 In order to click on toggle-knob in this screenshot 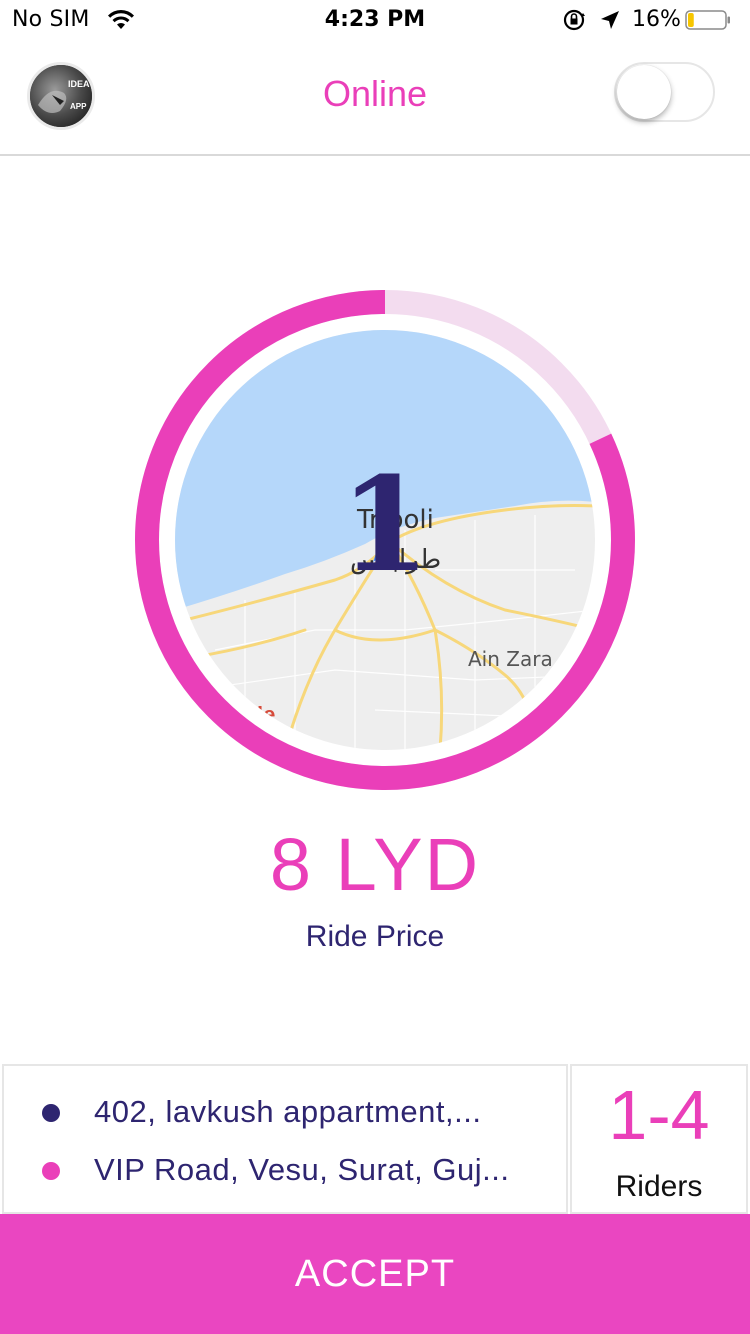, I will do `click(644, 92)`.